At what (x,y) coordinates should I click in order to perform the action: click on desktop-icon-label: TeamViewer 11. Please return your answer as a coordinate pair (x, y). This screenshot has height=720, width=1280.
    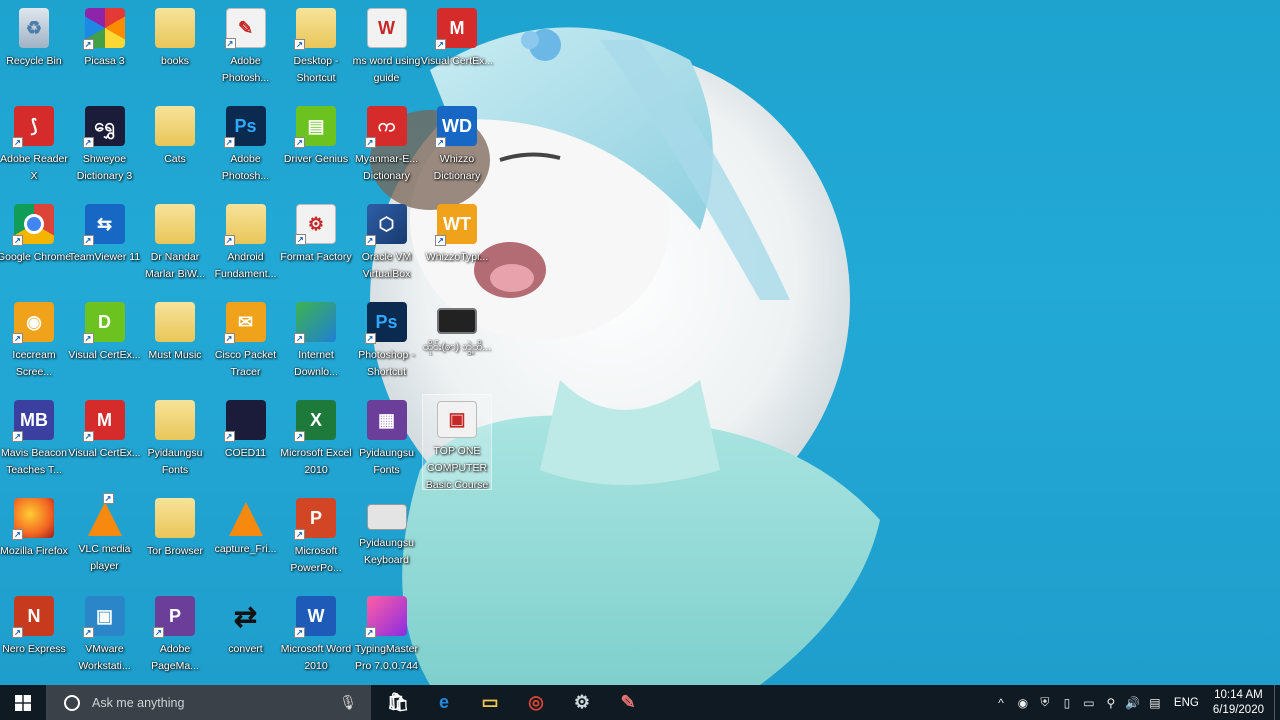
    Looking at the image, I should click on (104, 257).